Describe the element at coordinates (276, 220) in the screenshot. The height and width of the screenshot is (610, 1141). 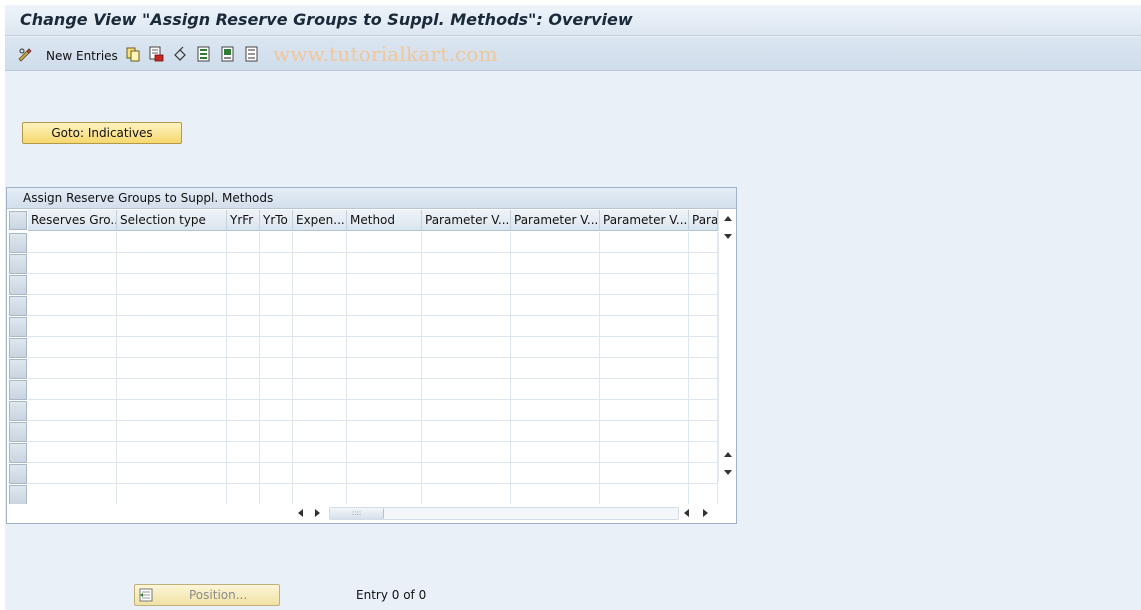
I see `col-header-yrto: YrTo` at that location.